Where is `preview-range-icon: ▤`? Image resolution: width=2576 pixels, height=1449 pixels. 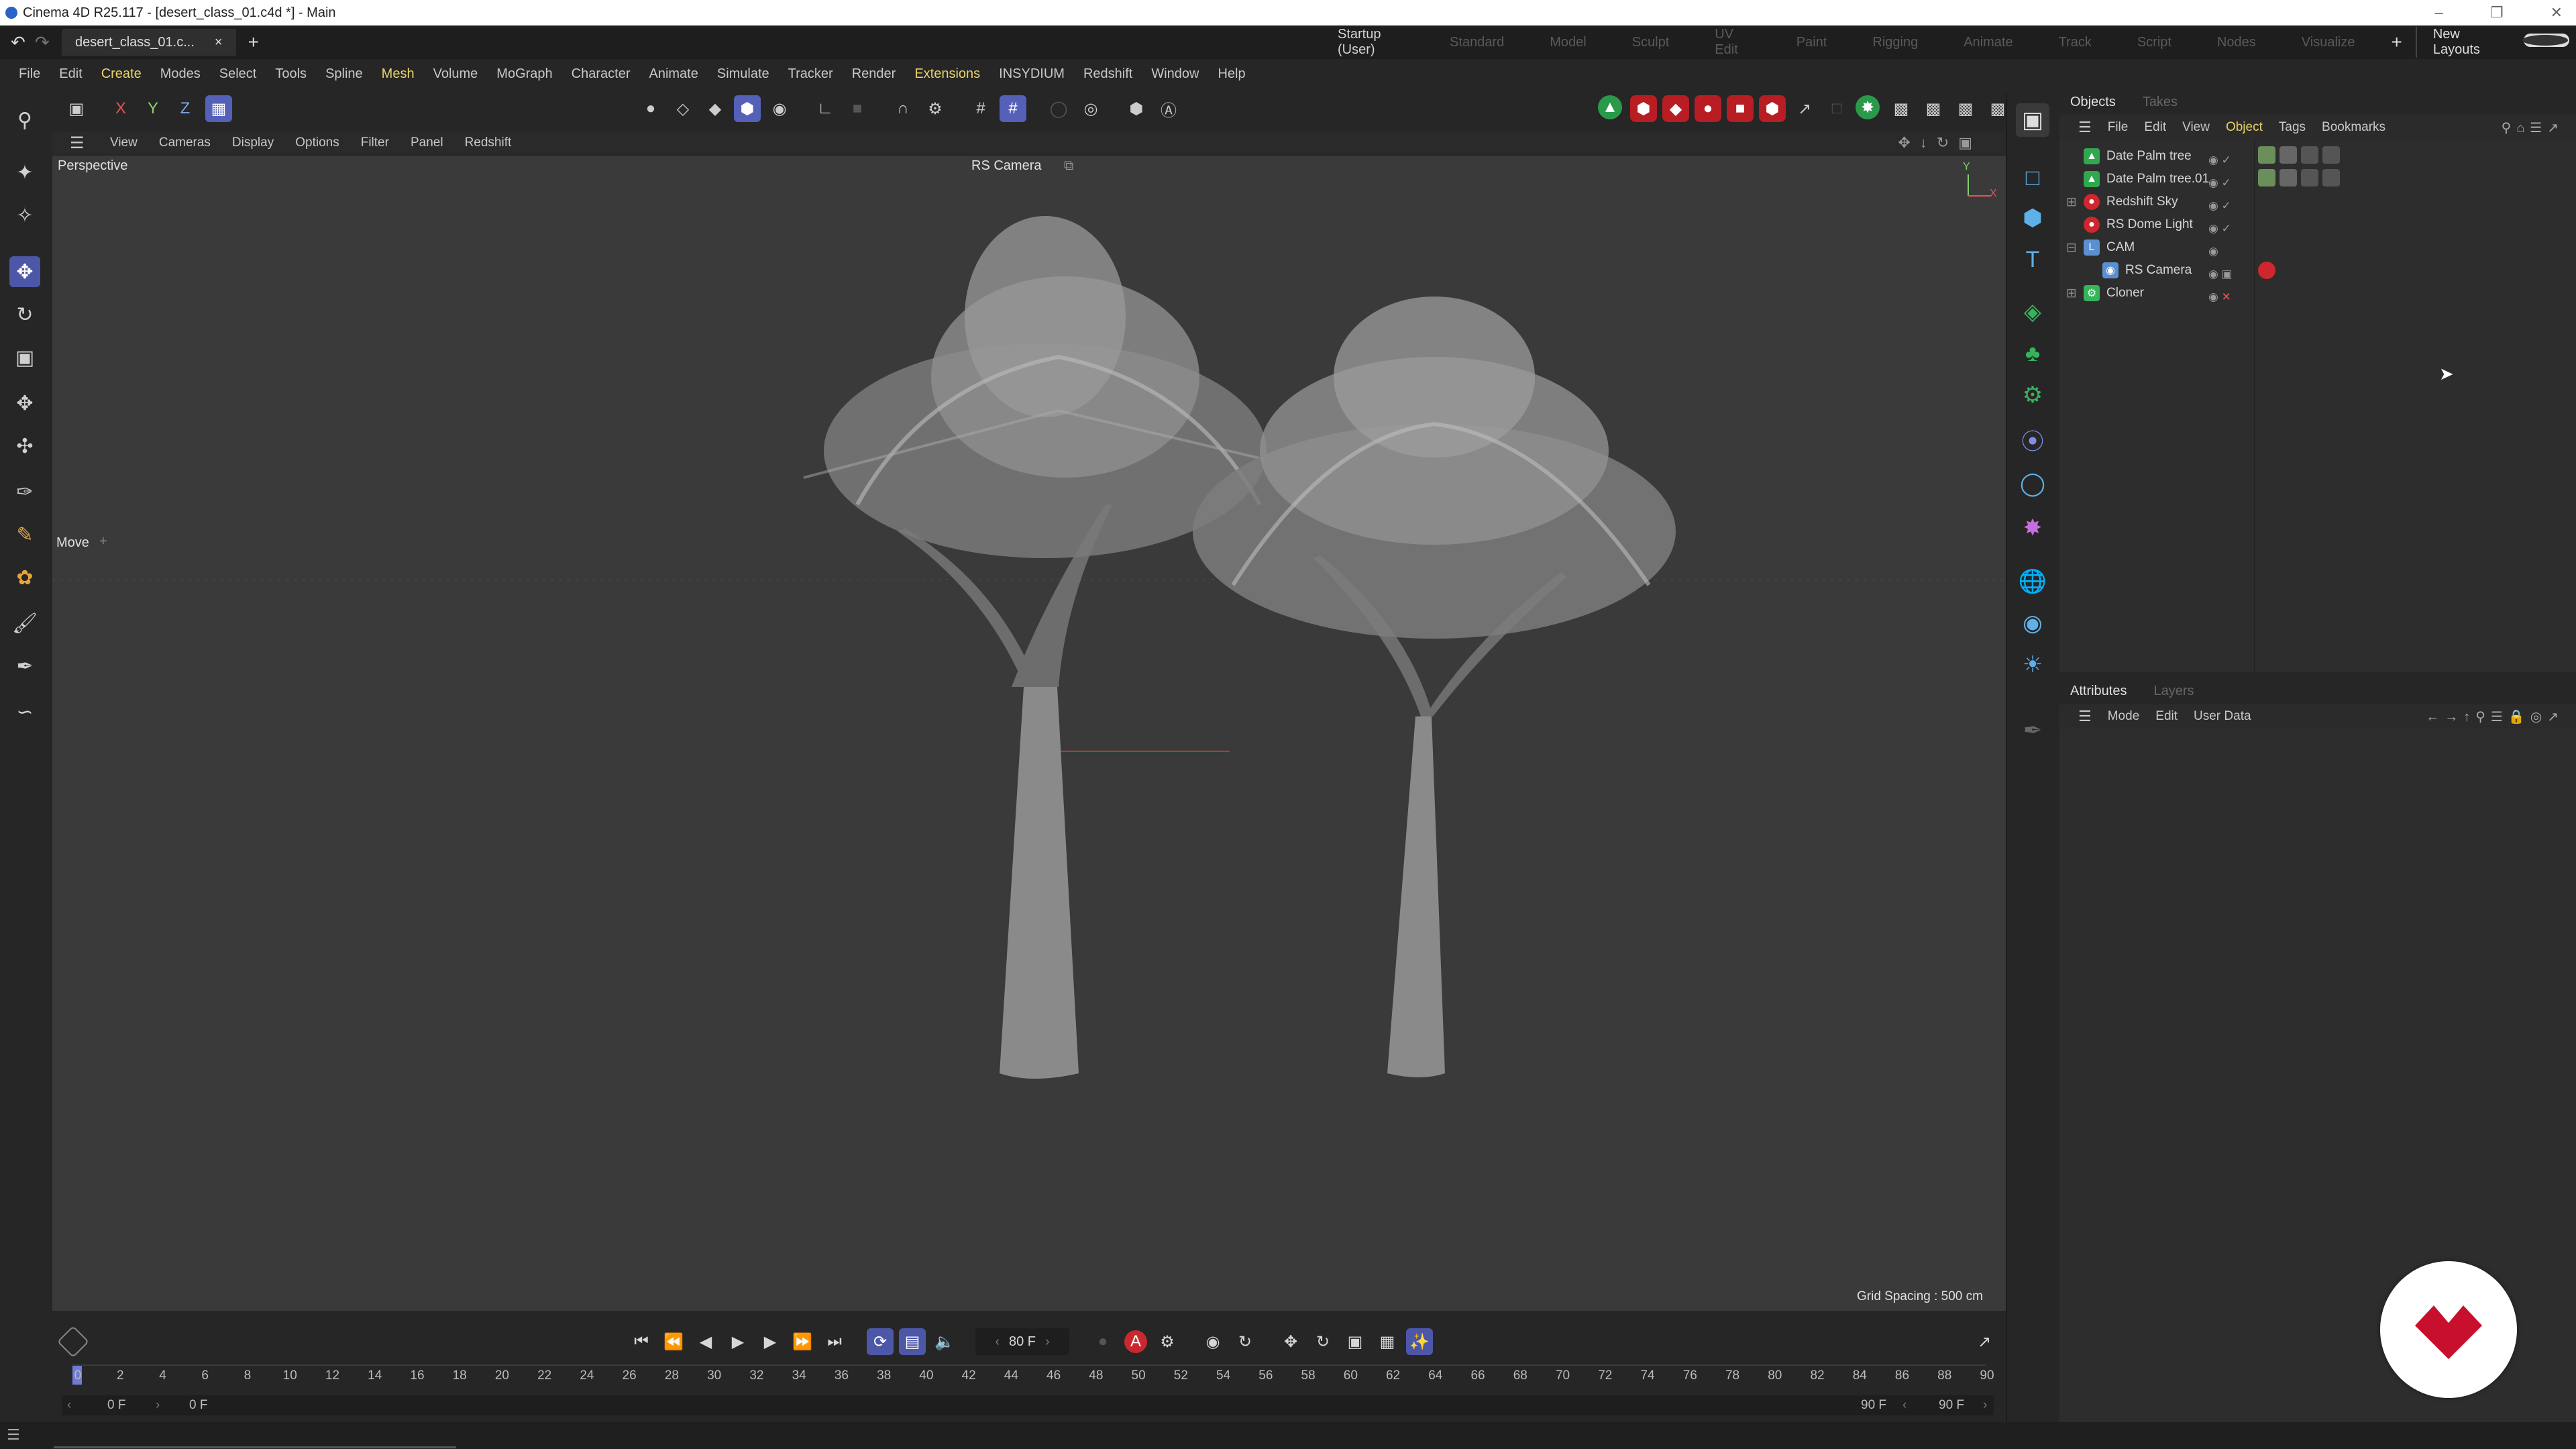 preview-range-icon: ▤ is located at coordinates (912, 1341).